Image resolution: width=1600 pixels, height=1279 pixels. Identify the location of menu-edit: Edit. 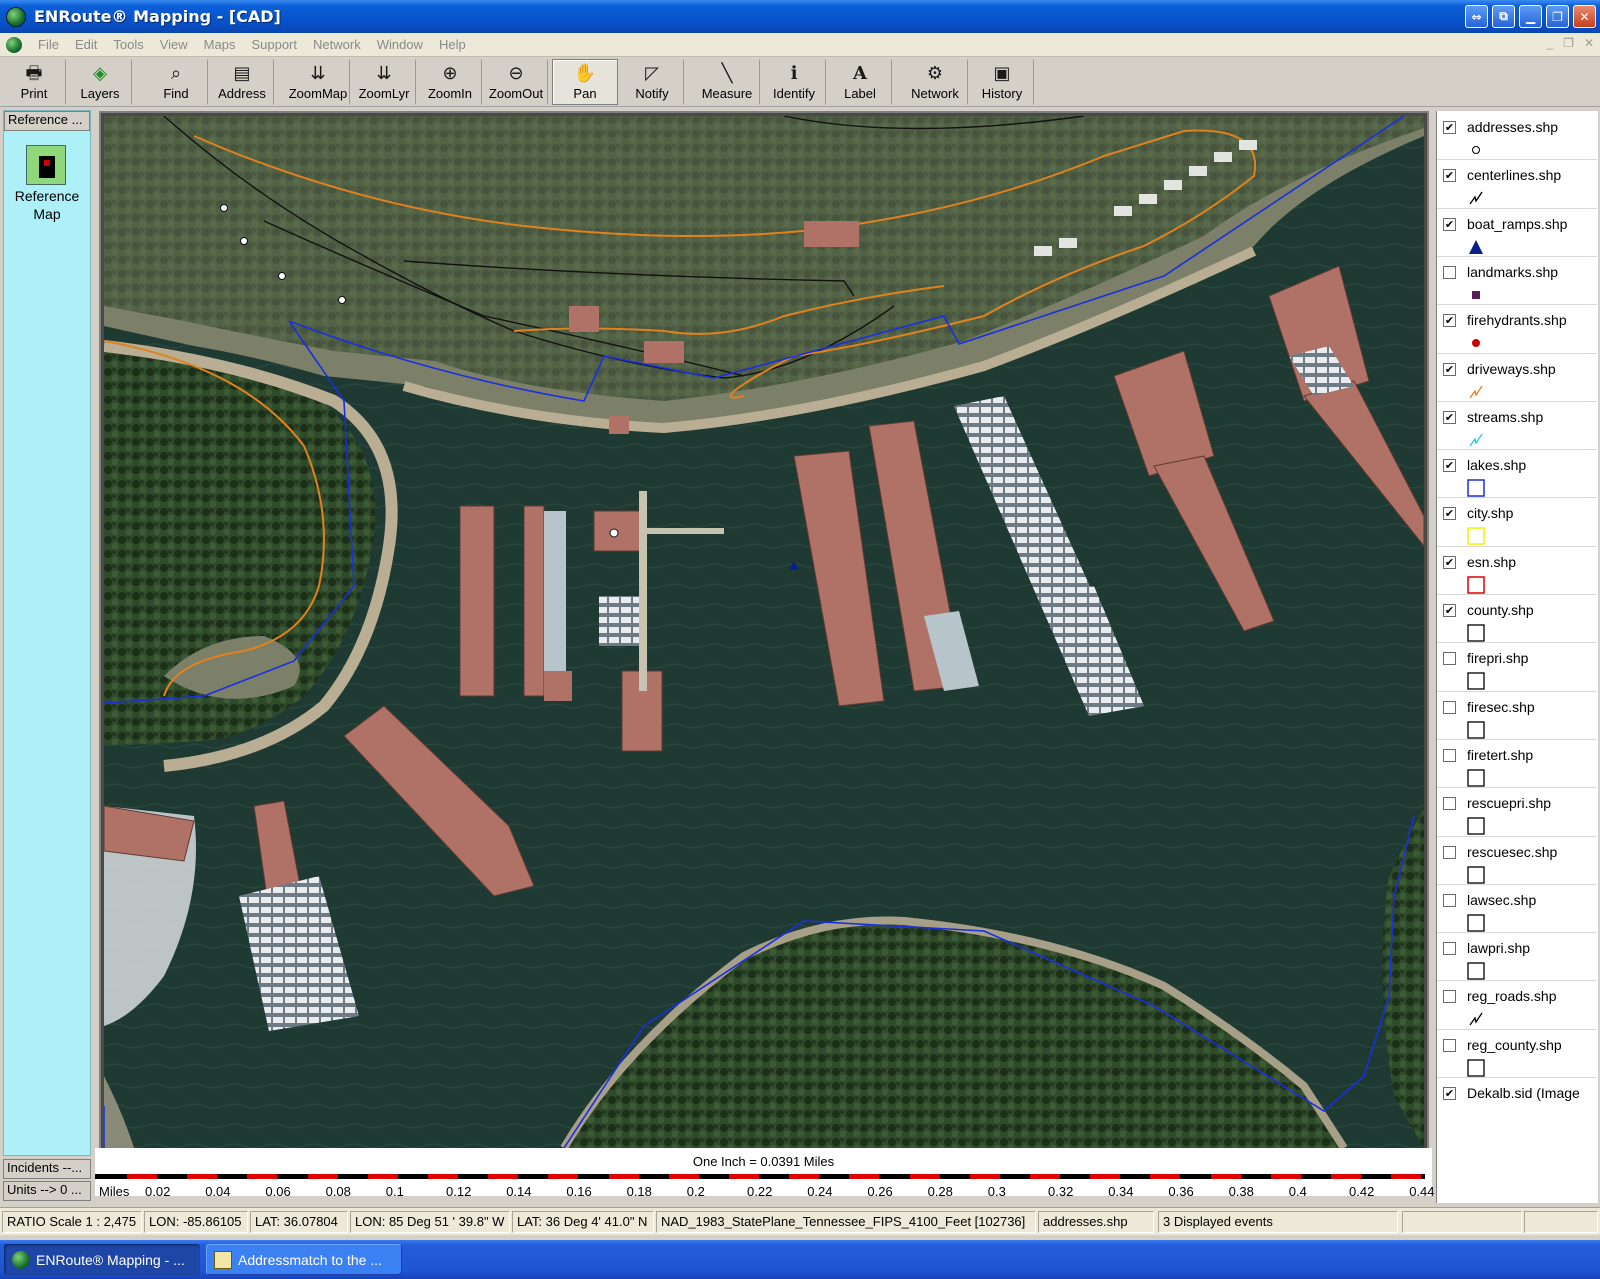
(86, 44).